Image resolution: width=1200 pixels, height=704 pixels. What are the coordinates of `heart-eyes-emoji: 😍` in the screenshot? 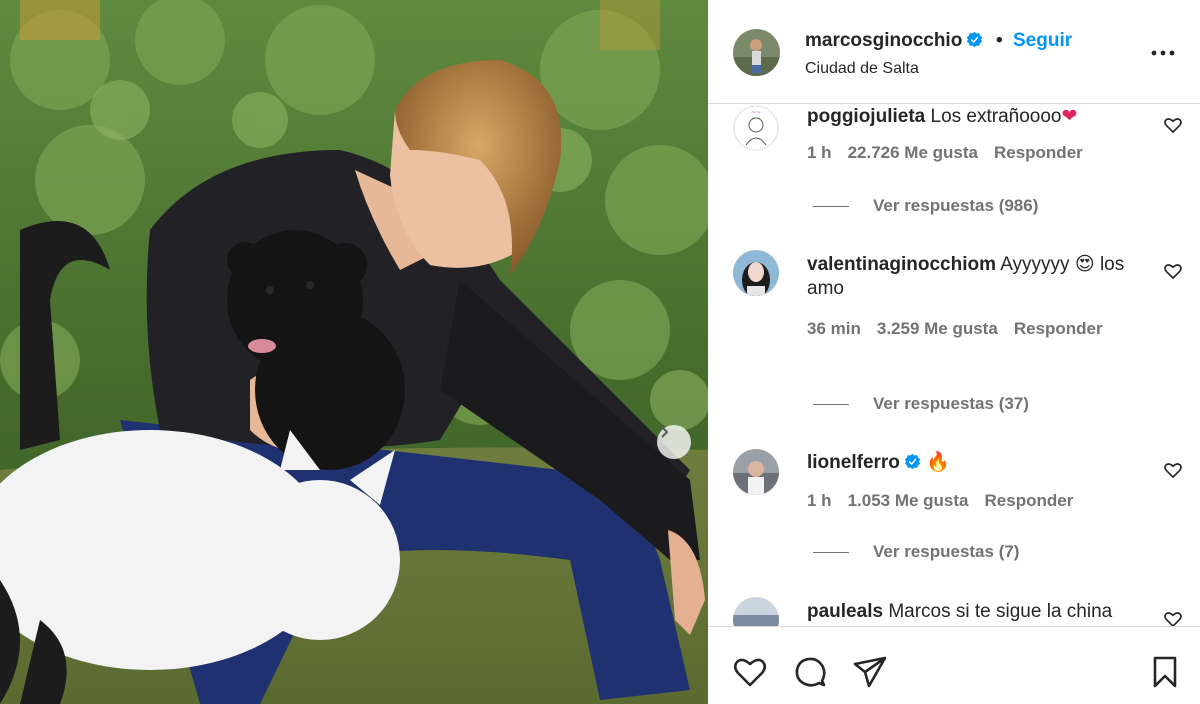 It's located at (1084, 264).